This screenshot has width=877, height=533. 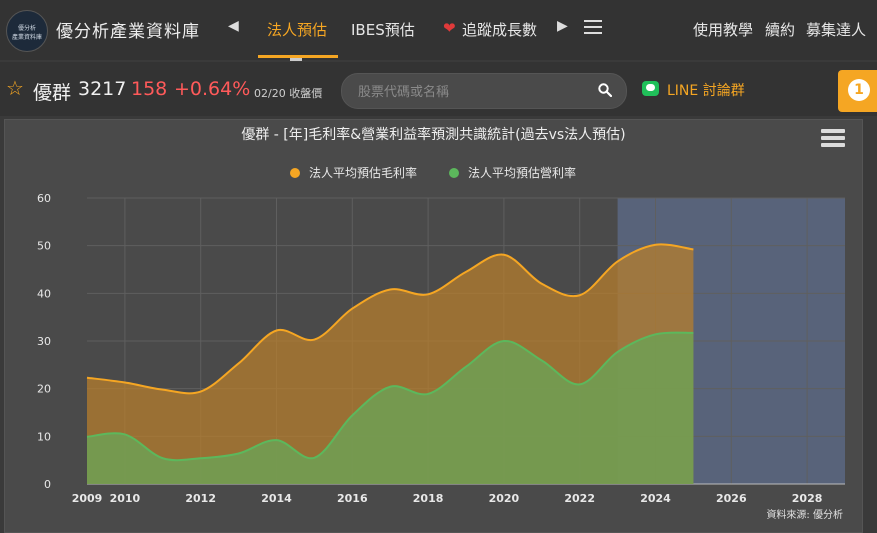 I want to click on hamburger-menu-icon, so click(x=593, y=27).